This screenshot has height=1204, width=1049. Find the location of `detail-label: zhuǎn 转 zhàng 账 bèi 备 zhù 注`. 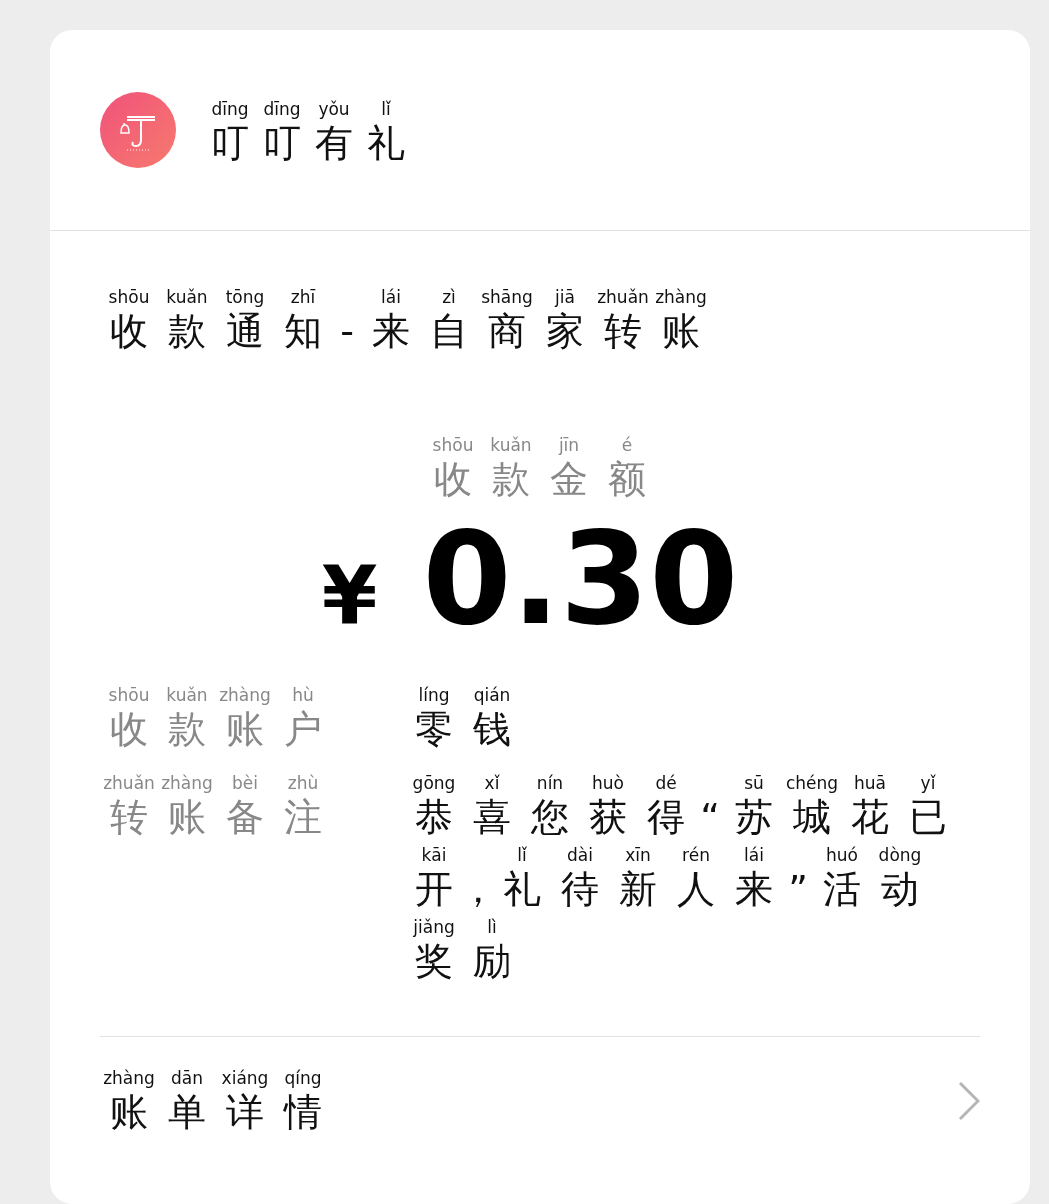

detail-label: zhuǎn 转 zhàng 账 bèi 备 zhù 注 is located at coordinates (212, 806).